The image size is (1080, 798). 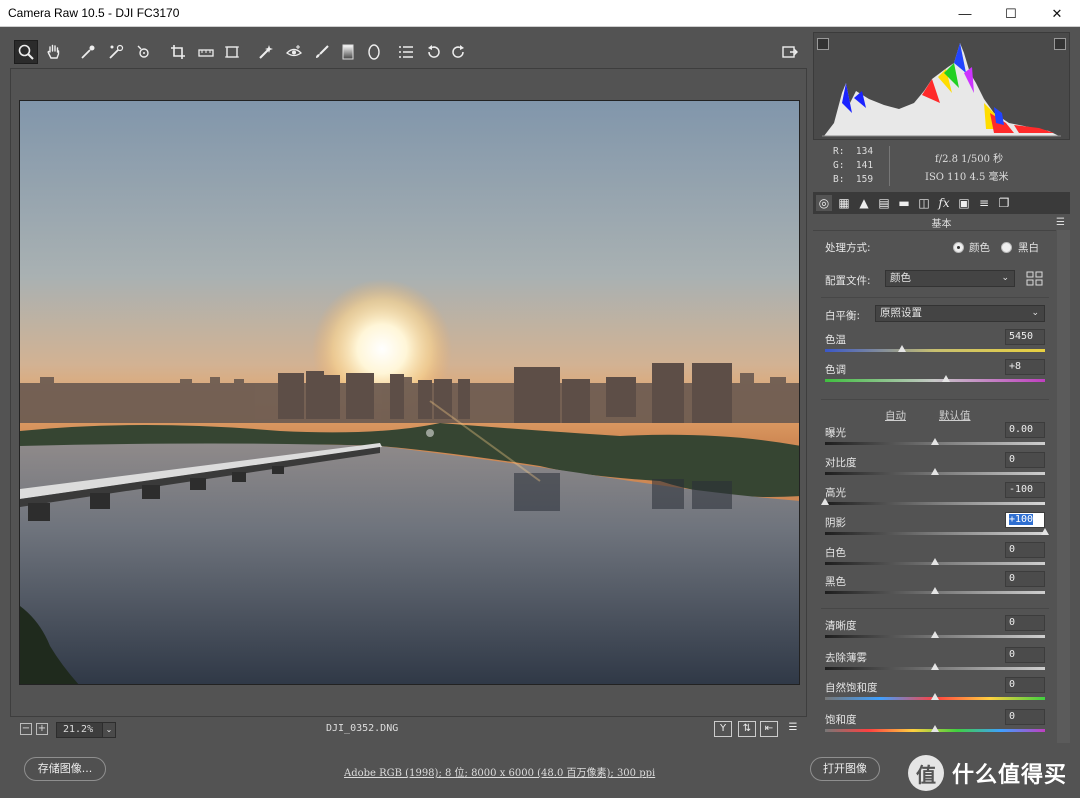 What do you see at coordinates (904, 203) in the screenshot?
I see `tab-split-toning-icon: ▬` at bounding box center [904, 203].